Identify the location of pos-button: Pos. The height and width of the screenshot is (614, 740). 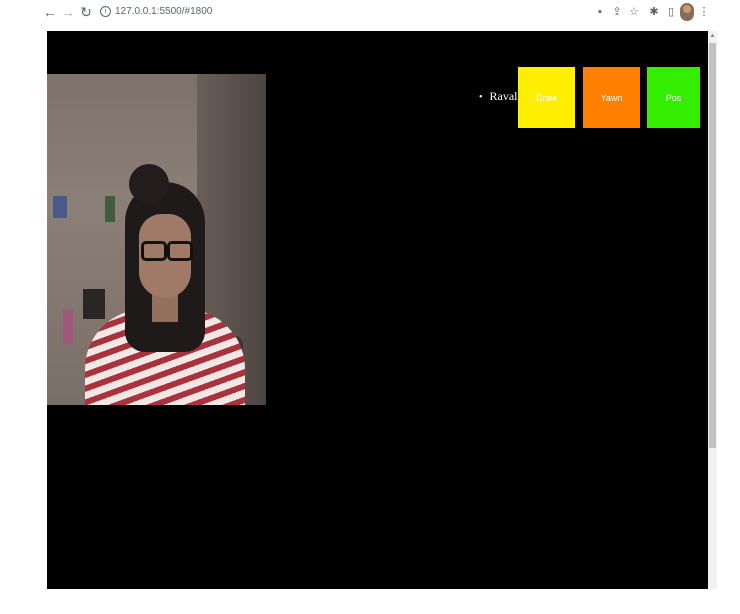
(673, 97).